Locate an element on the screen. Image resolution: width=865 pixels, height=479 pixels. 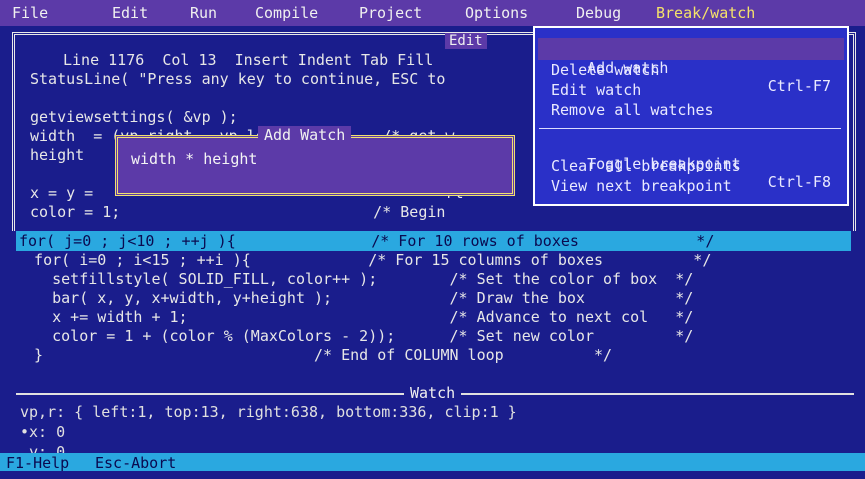
watch-entry: •x: 0 is located at coordinates (42, 432).